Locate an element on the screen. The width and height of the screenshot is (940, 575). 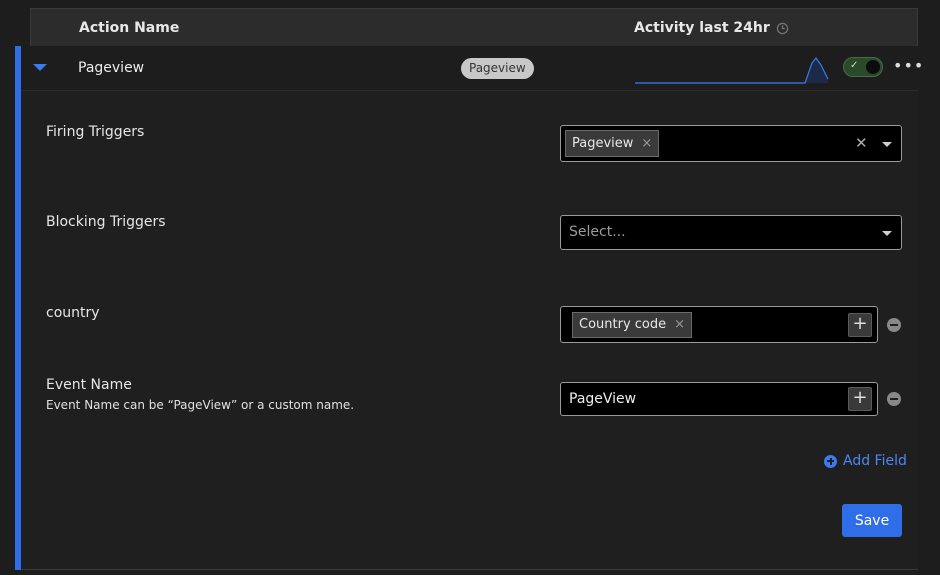
save-button: Save is located at coordinates (872, 520).